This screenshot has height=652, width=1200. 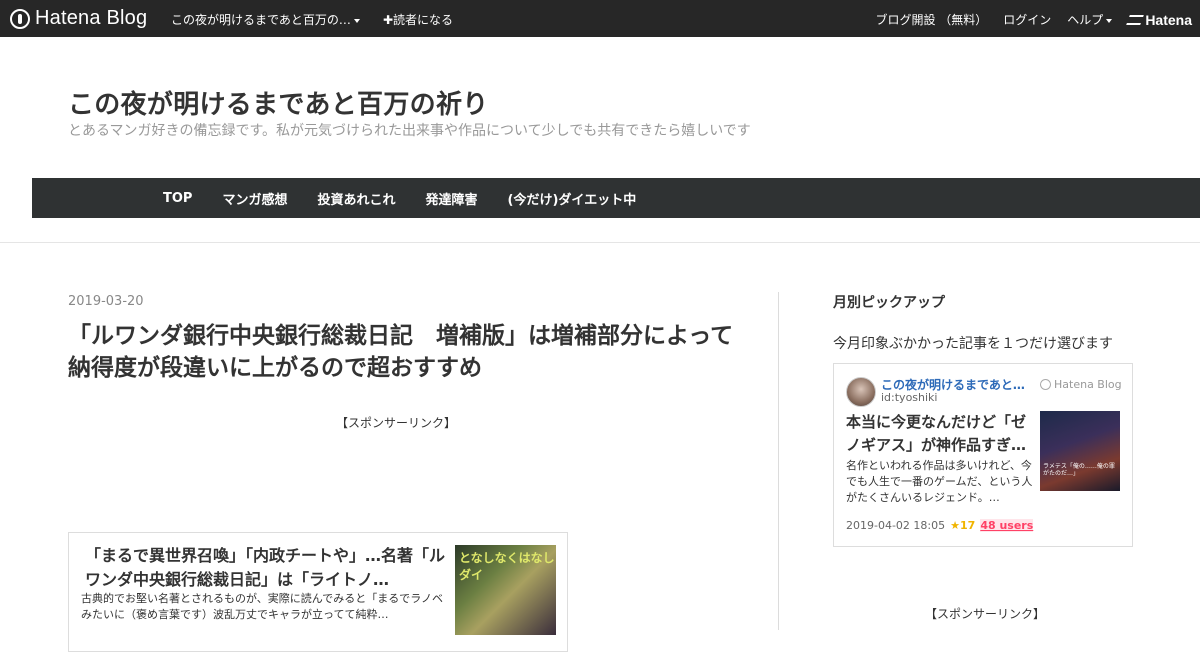 What do you see at coordinates (909, 397) in the screenshot?
I see `pickup-user-id: id:tyoshiki` at bounding box center [909, 397].